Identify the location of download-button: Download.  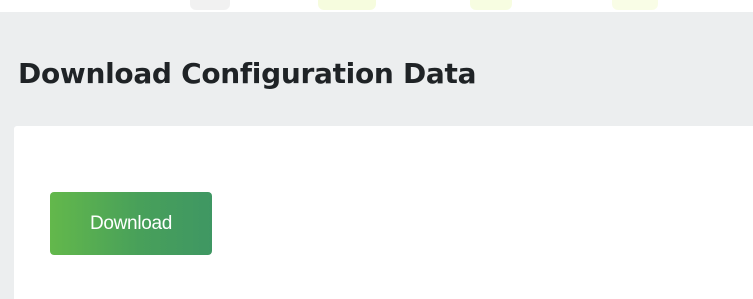
(131, 223).